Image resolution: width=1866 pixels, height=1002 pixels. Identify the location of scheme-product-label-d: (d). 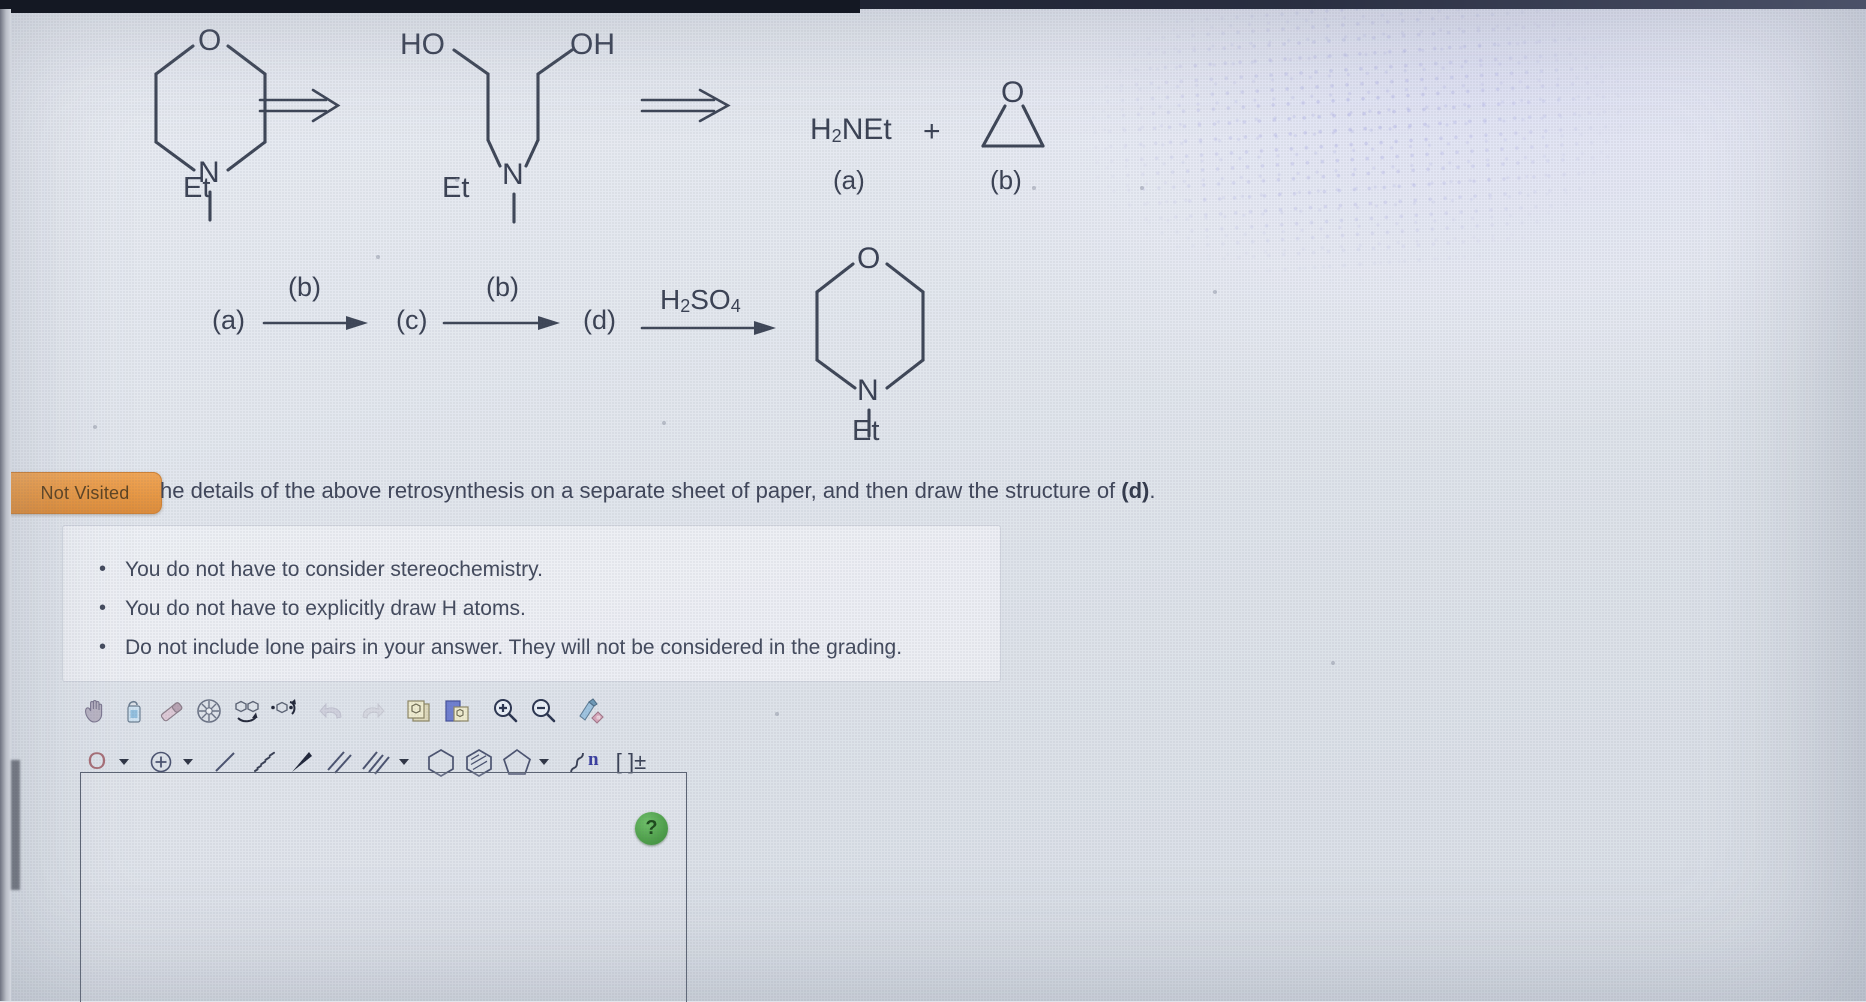
(599, 320).